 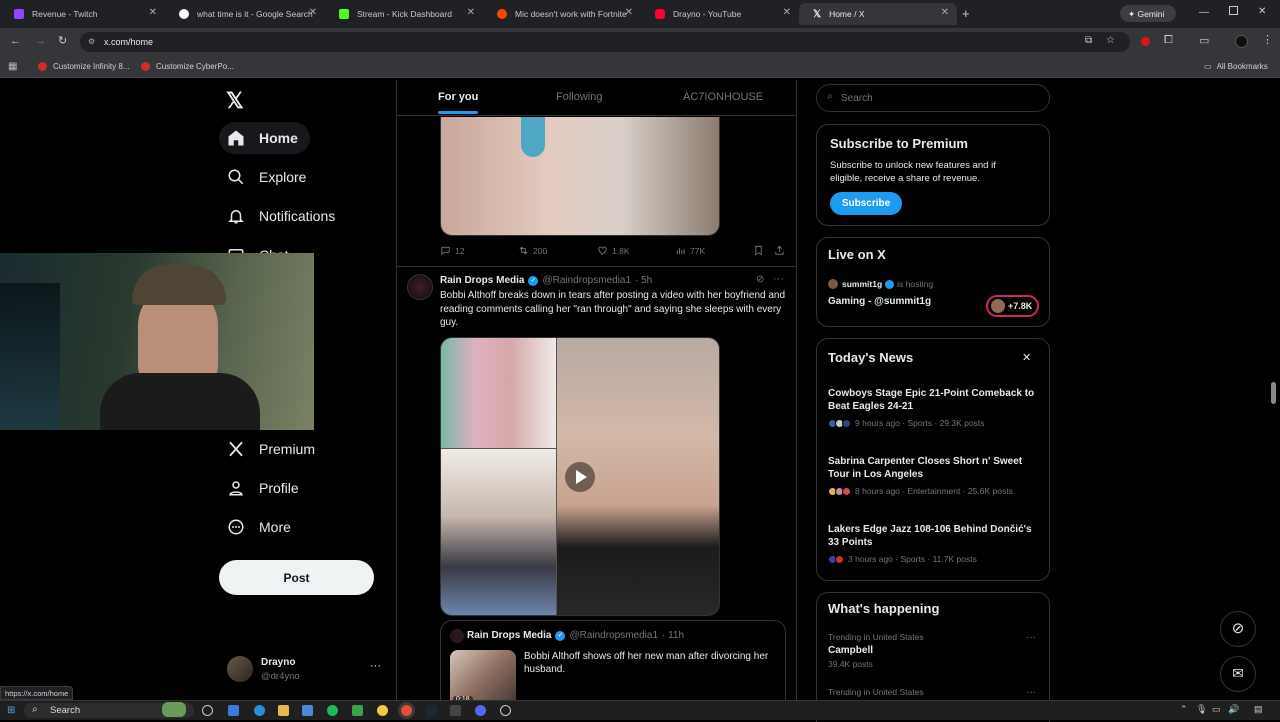 What do you see at coordinates (1110, 40) in the screenshot?
I see `bookmark-star-icon: ☆` at bounding box center [1110, 40].